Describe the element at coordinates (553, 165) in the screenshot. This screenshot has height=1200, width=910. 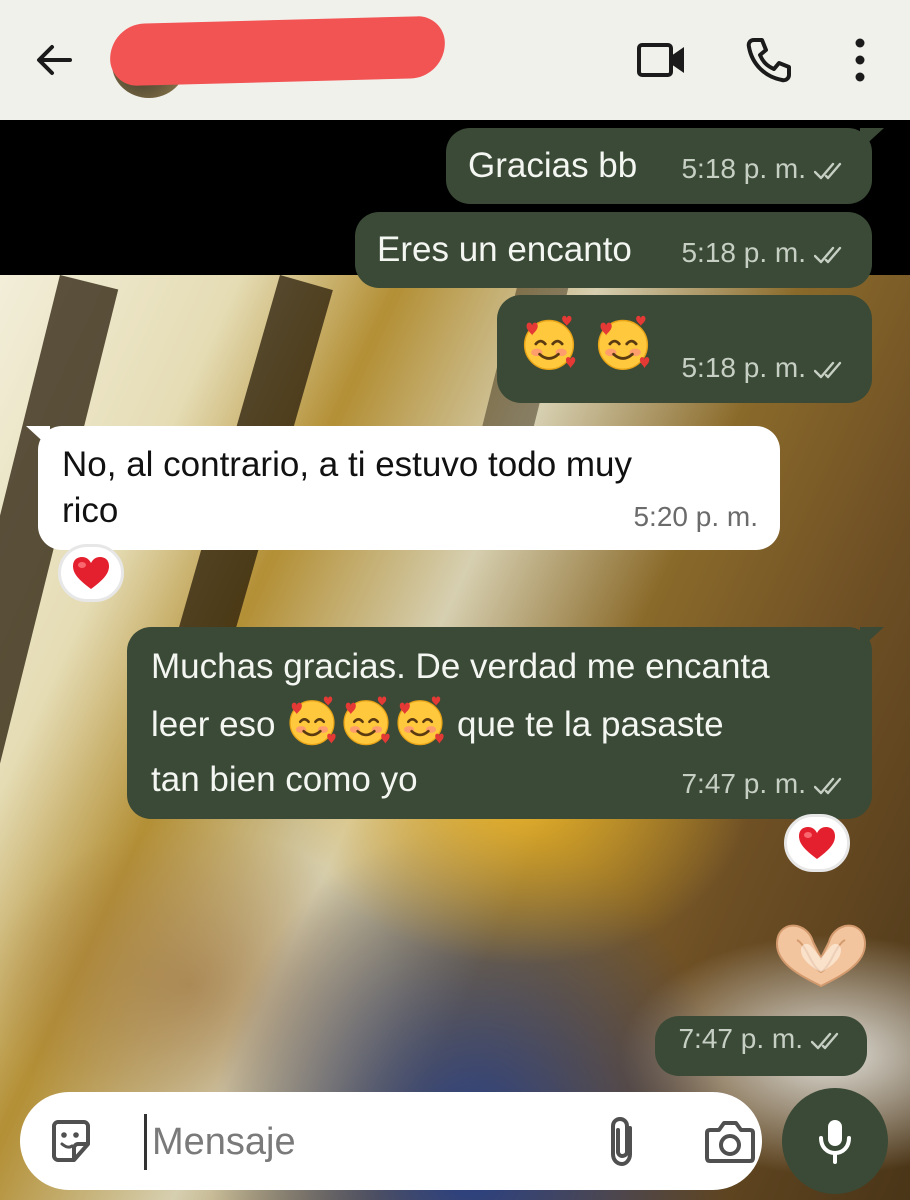
I see `message-text: Gracias bb` at that location.